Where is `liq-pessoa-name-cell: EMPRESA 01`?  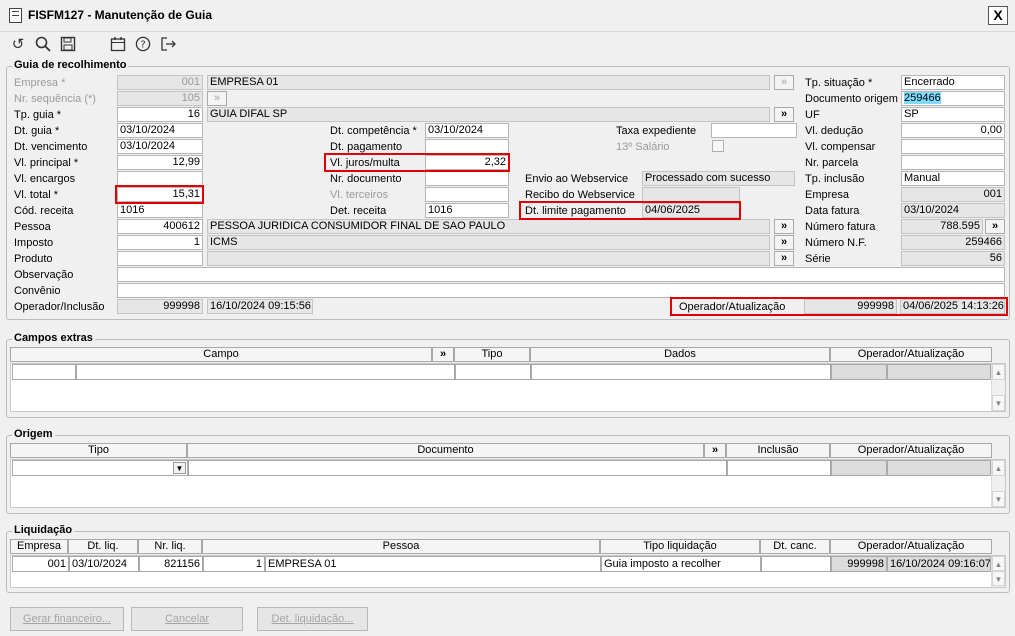
liq-pessoa-name-cell: EMPRESA 01 is located at coordinates (433, 564).